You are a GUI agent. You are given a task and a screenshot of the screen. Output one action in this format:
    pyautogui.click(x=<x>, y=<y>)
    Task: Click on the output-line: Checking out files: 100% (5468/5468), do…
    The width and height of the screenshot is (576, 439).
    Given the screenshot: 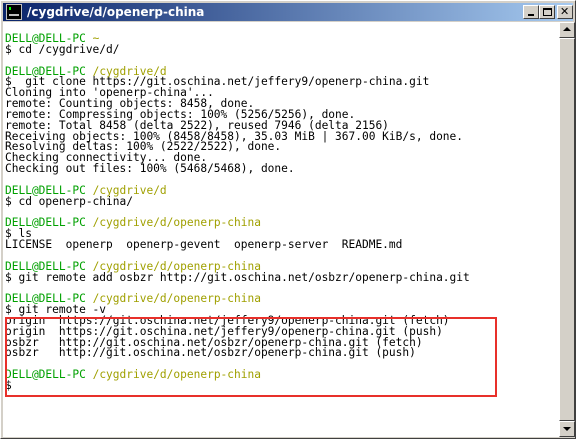 What is the action you would take?
    pyautogui.click(x=150, y=169)
    